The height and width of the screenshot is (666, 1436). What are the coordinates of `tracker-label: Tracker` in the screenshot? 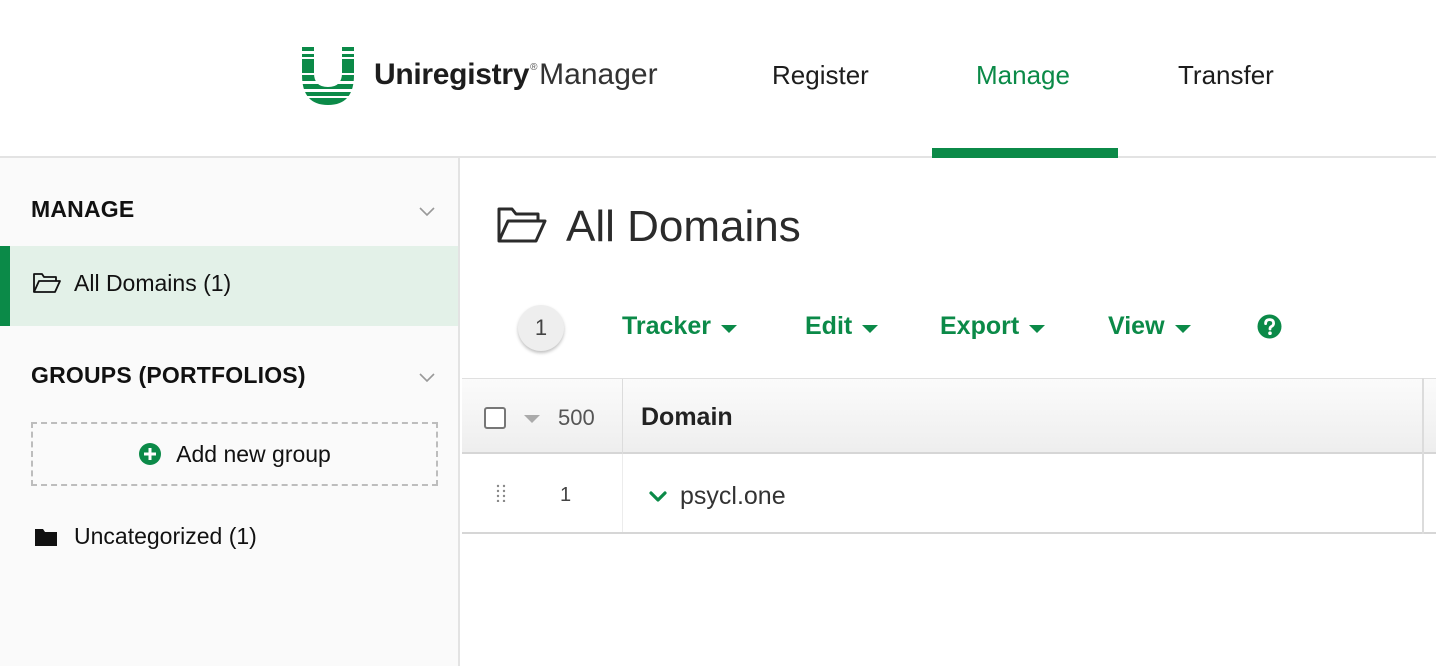 It's located at (666, 326).